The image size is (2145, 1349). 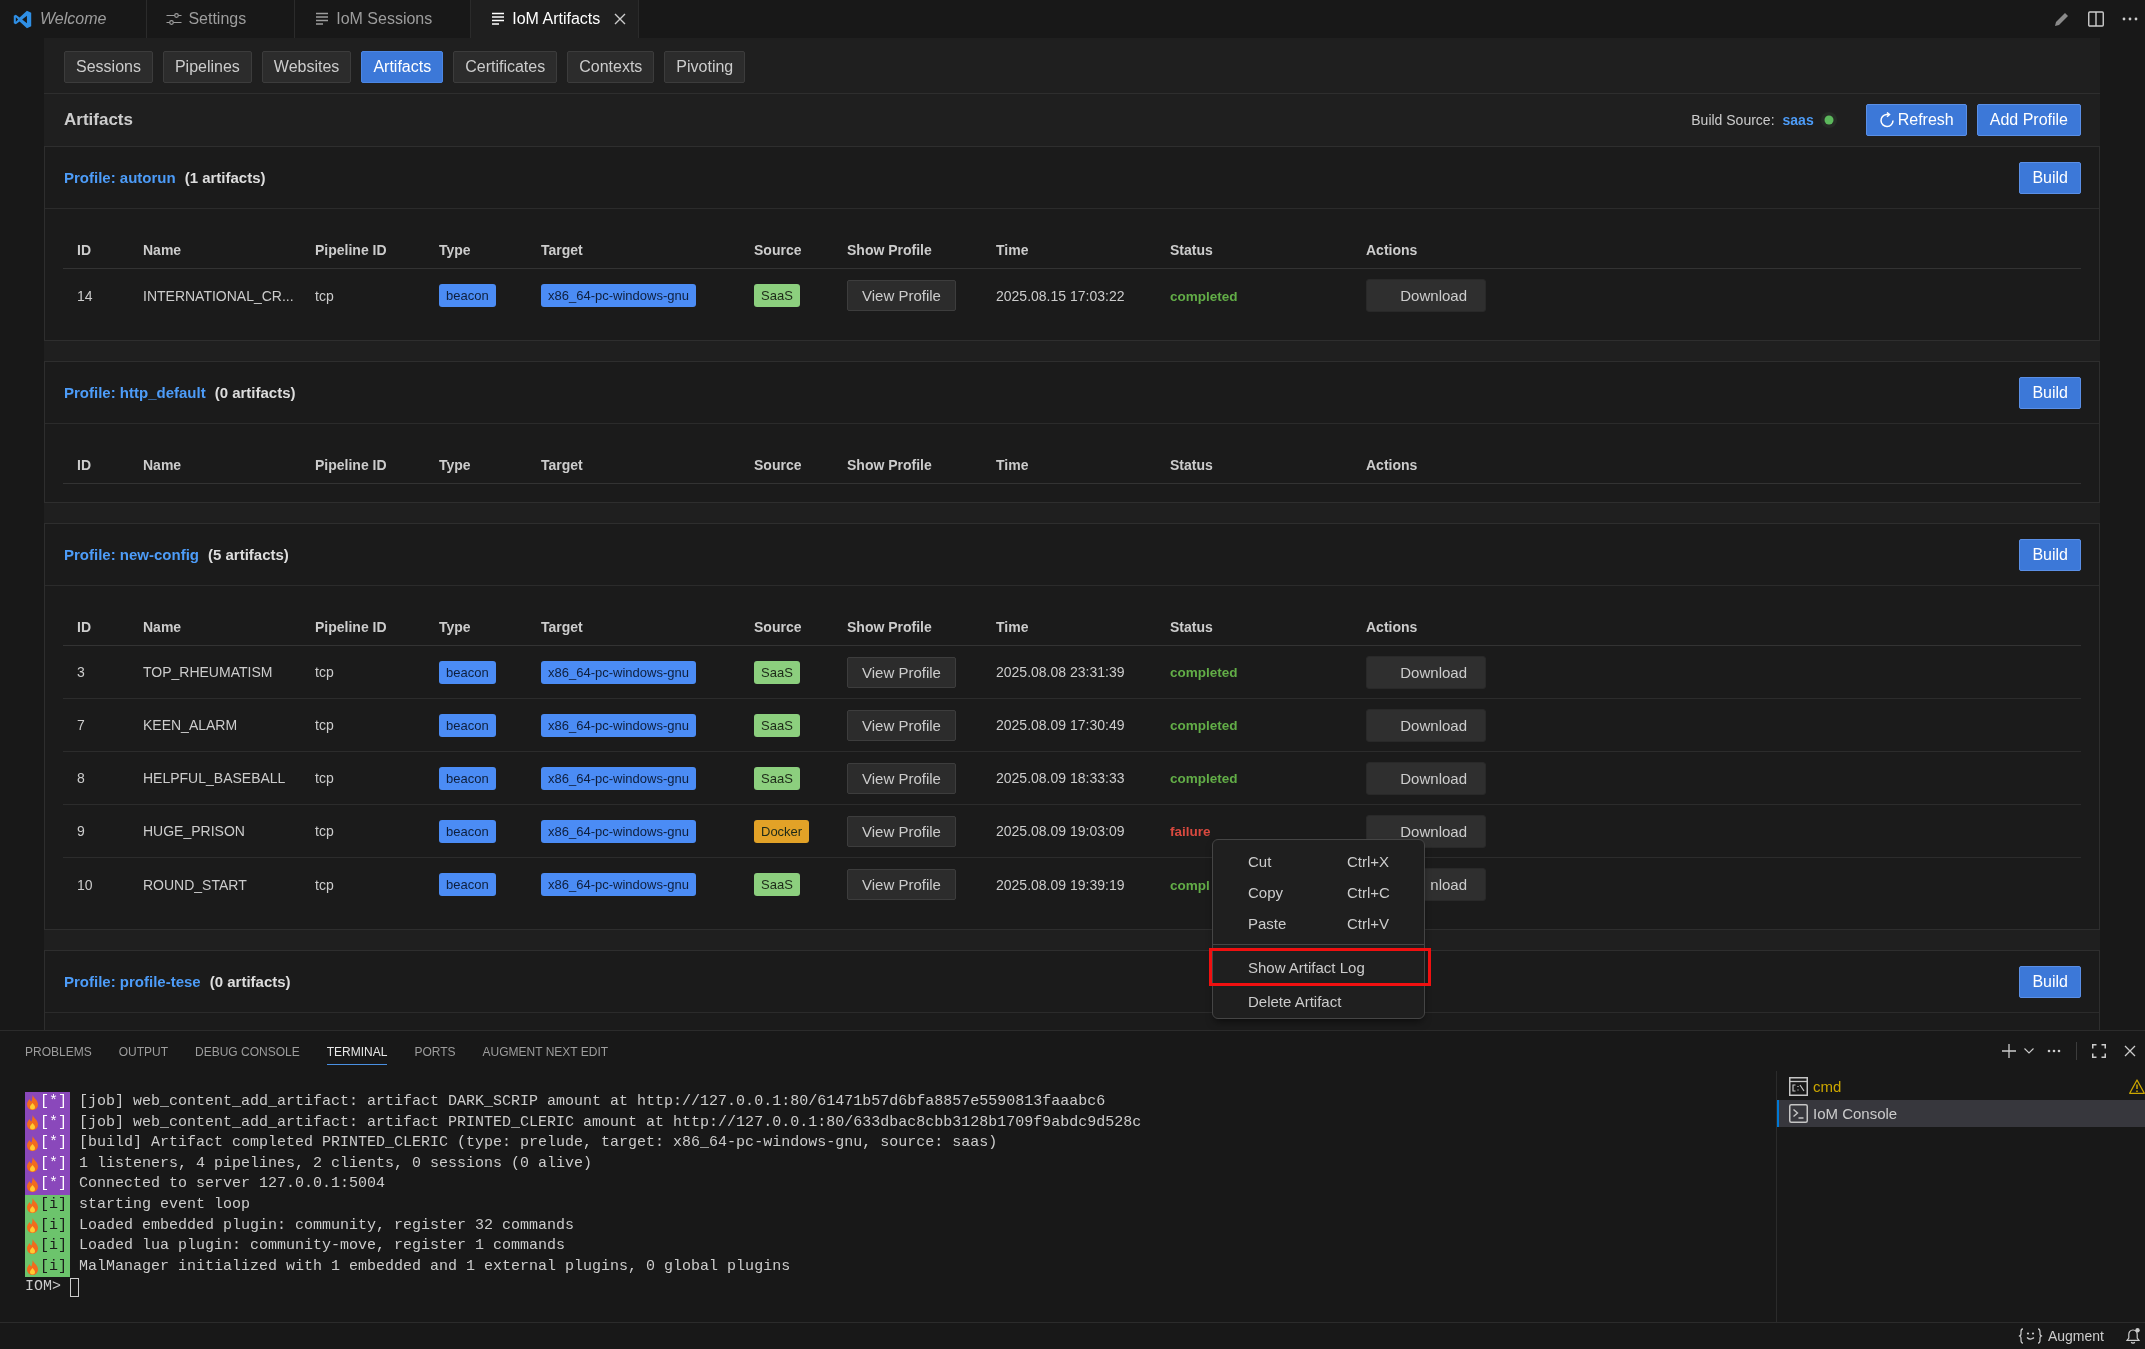 What do you see at coordinates (1961, 1113) in the screenshot?
I see `terminal-list-item: IoM Console` at bounding box center [1961, 1113].